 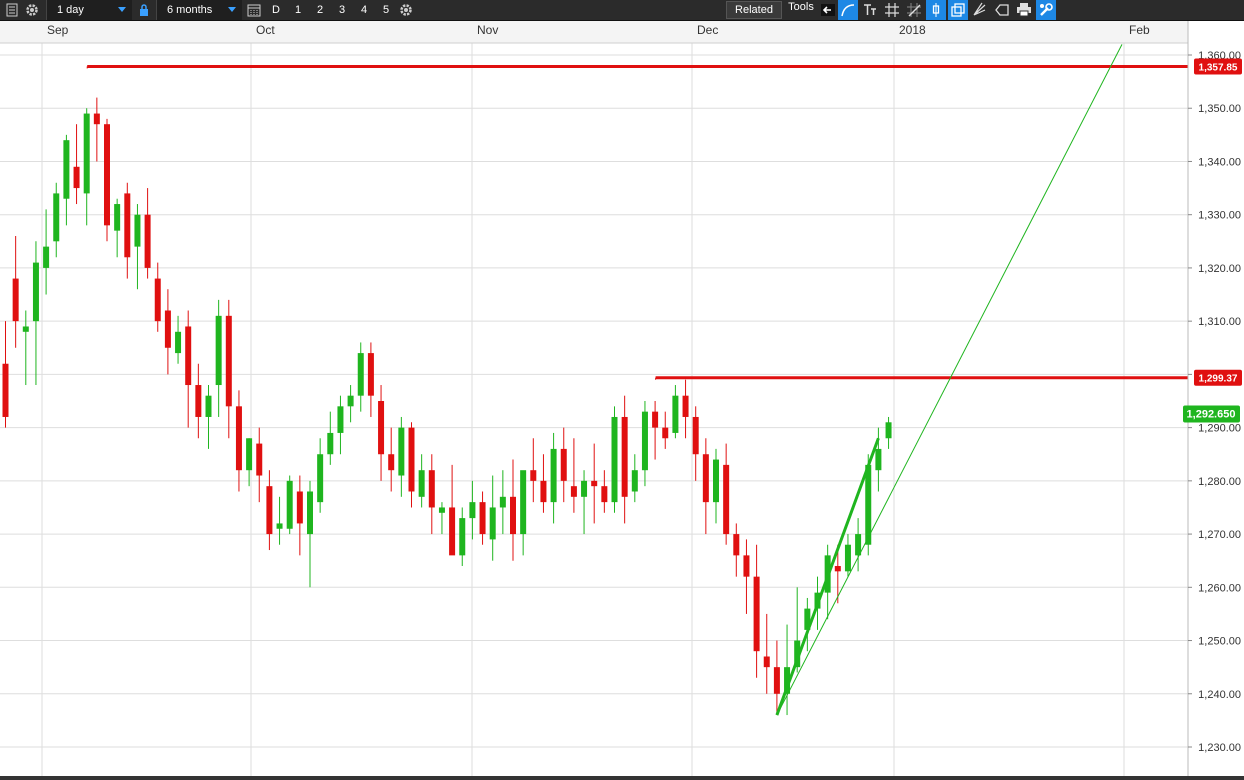 I want to click on month-label: Dec, so click(x=707, y=30).